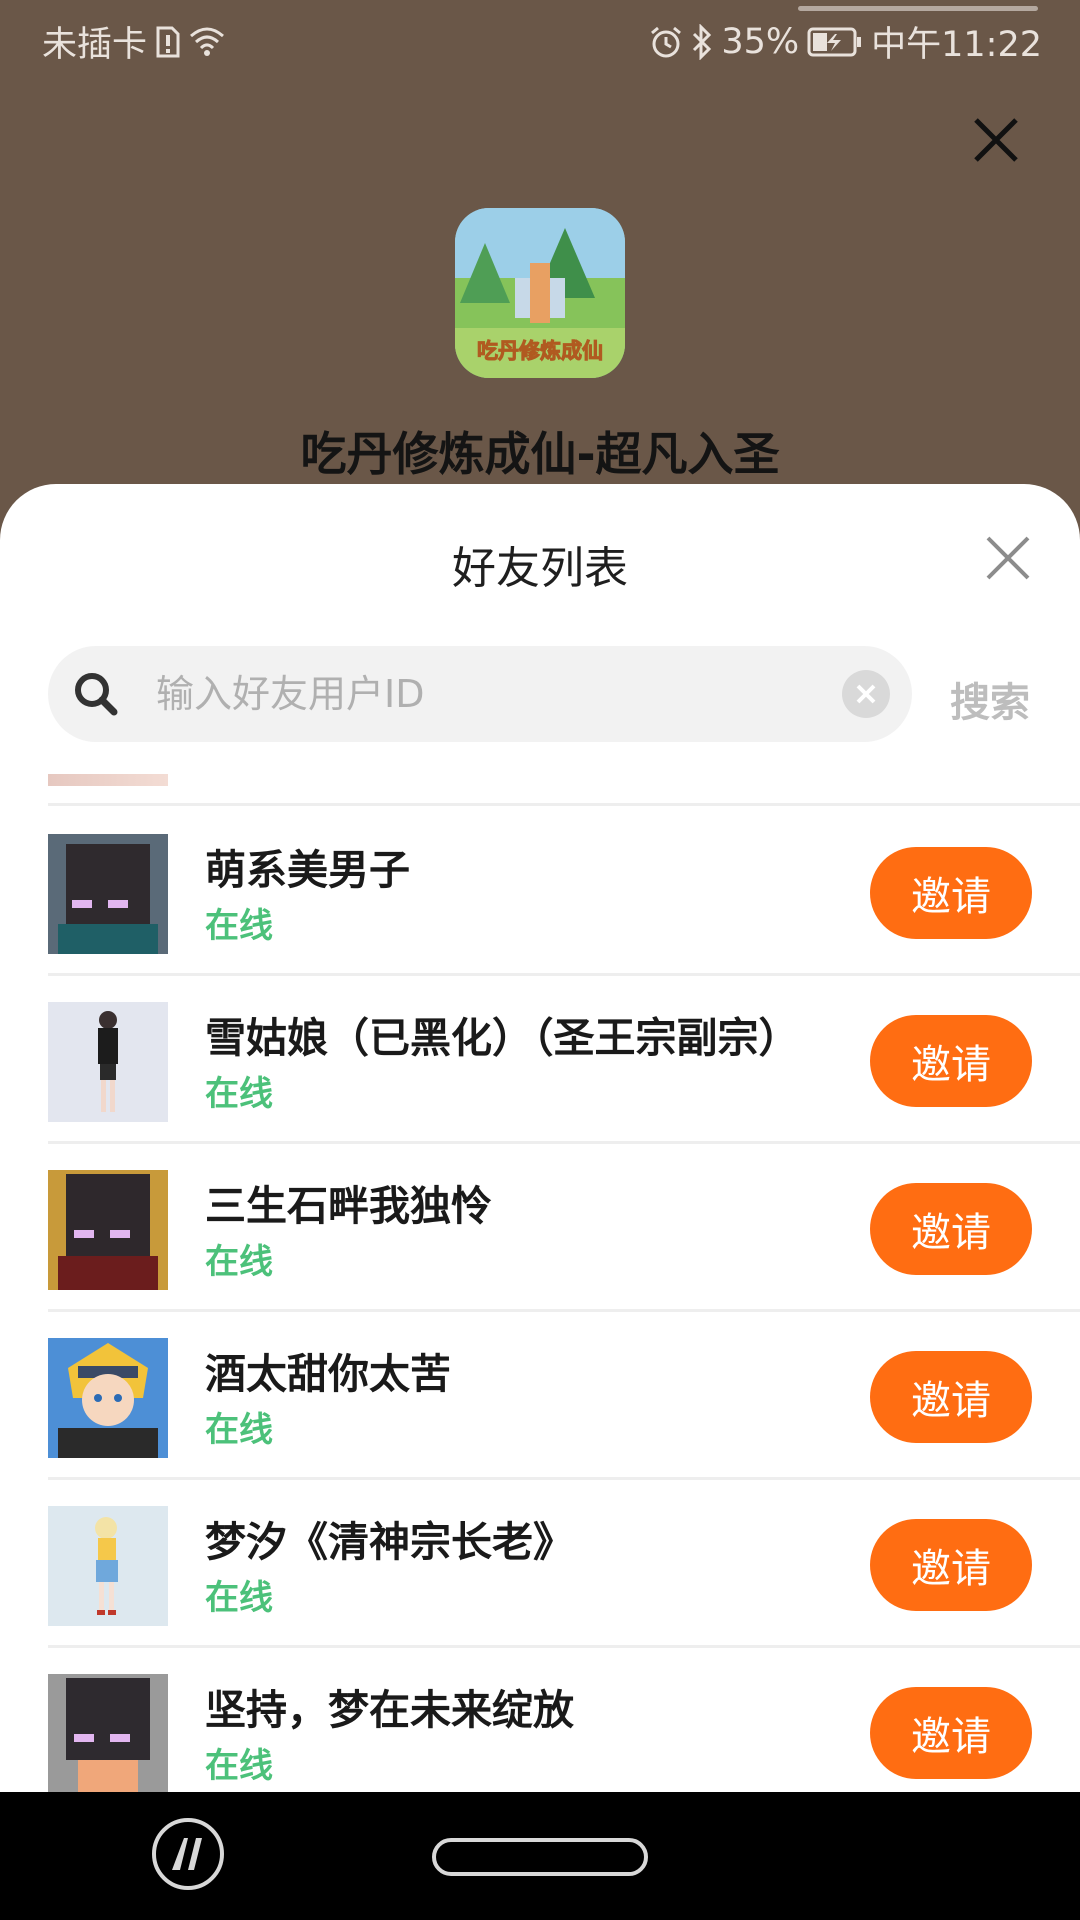  Describe the element at coordinates (564, 1228) in the screenshot. I see `list-item: 三生石畔我独怜 在线 邀请` at that location.